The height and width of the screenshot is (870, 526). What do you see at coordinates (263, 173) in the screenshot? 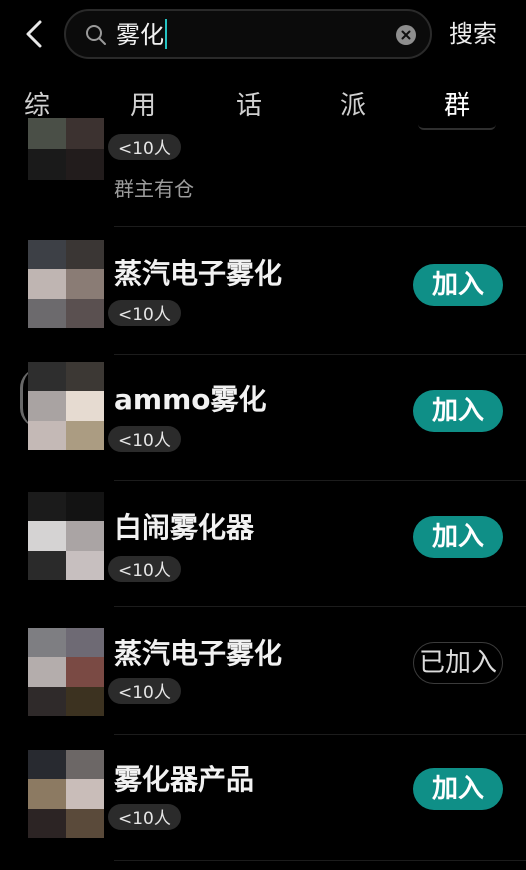
I see `list-item: <10人 群主有仓` at bounding box center [263, 173].